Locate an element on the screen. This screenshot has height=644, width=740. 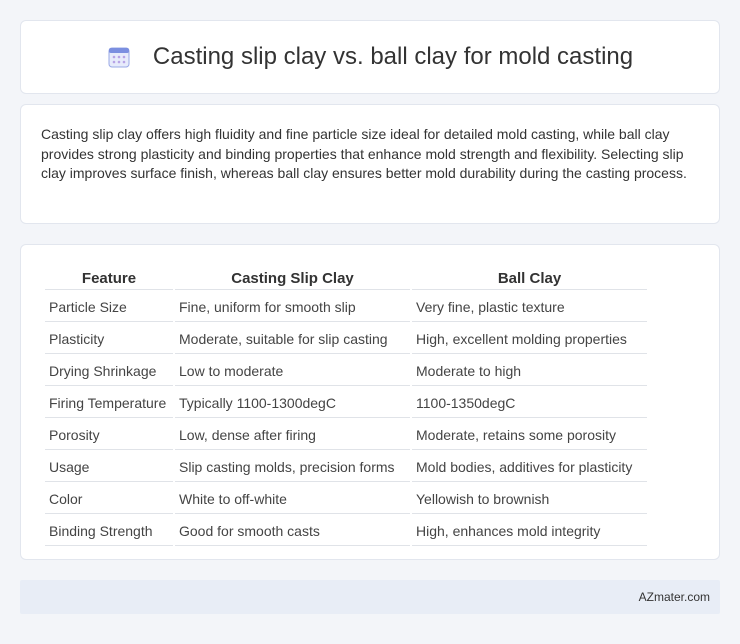
cell-casting-slip-clay: Moderate, suitable for slip casting is located at coordinates (292, 339).